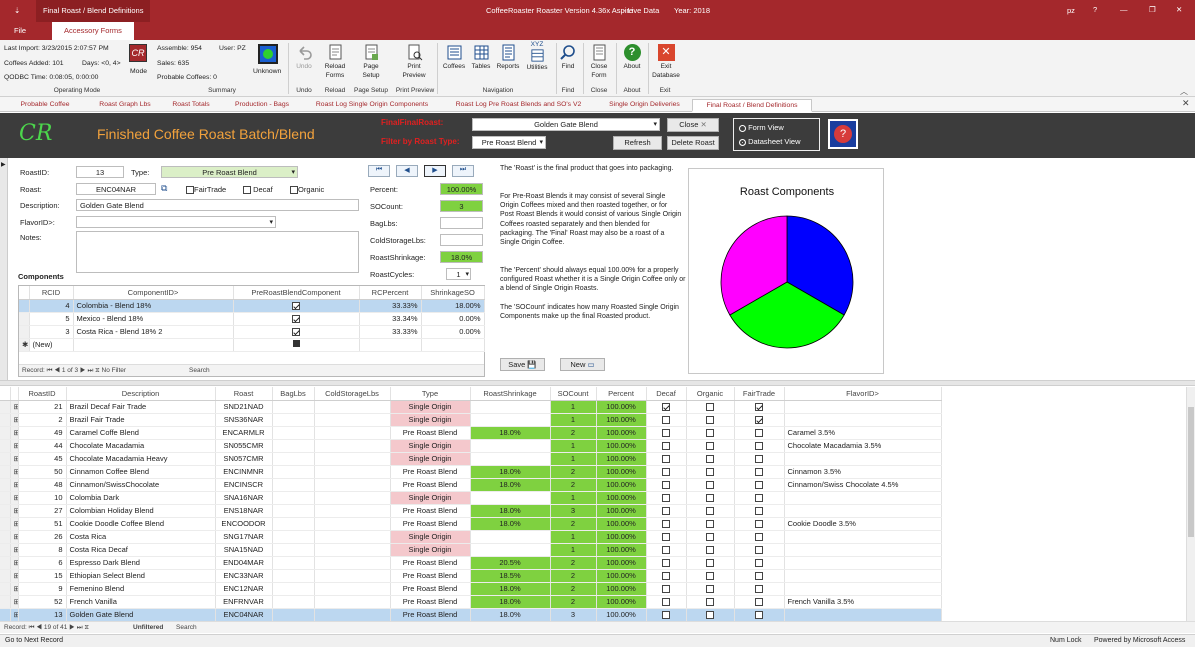  Describe the element at coordinates (537, 56) in the screenshot. I see `utilities-button: XYZ Utilities` at that location.